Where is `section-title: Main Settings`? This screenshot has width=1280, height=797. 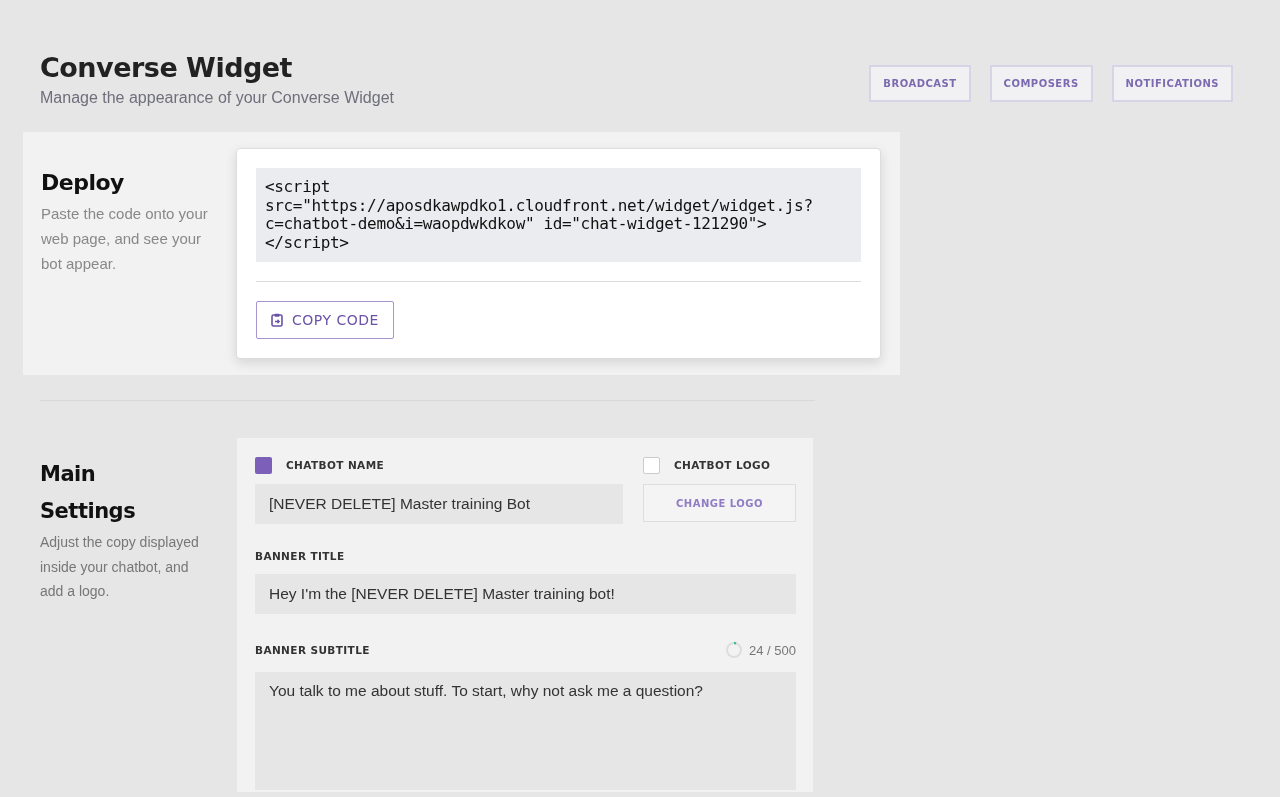 section-title: Main Settings is located at coordinates (88, 493).